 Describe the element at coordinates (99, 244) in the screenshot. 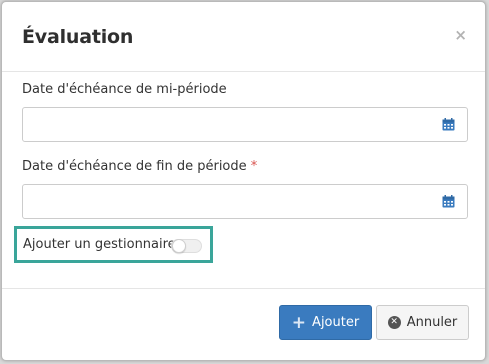

I see `manager-toggle-label: Ajouter un gestionnaire` at that location.